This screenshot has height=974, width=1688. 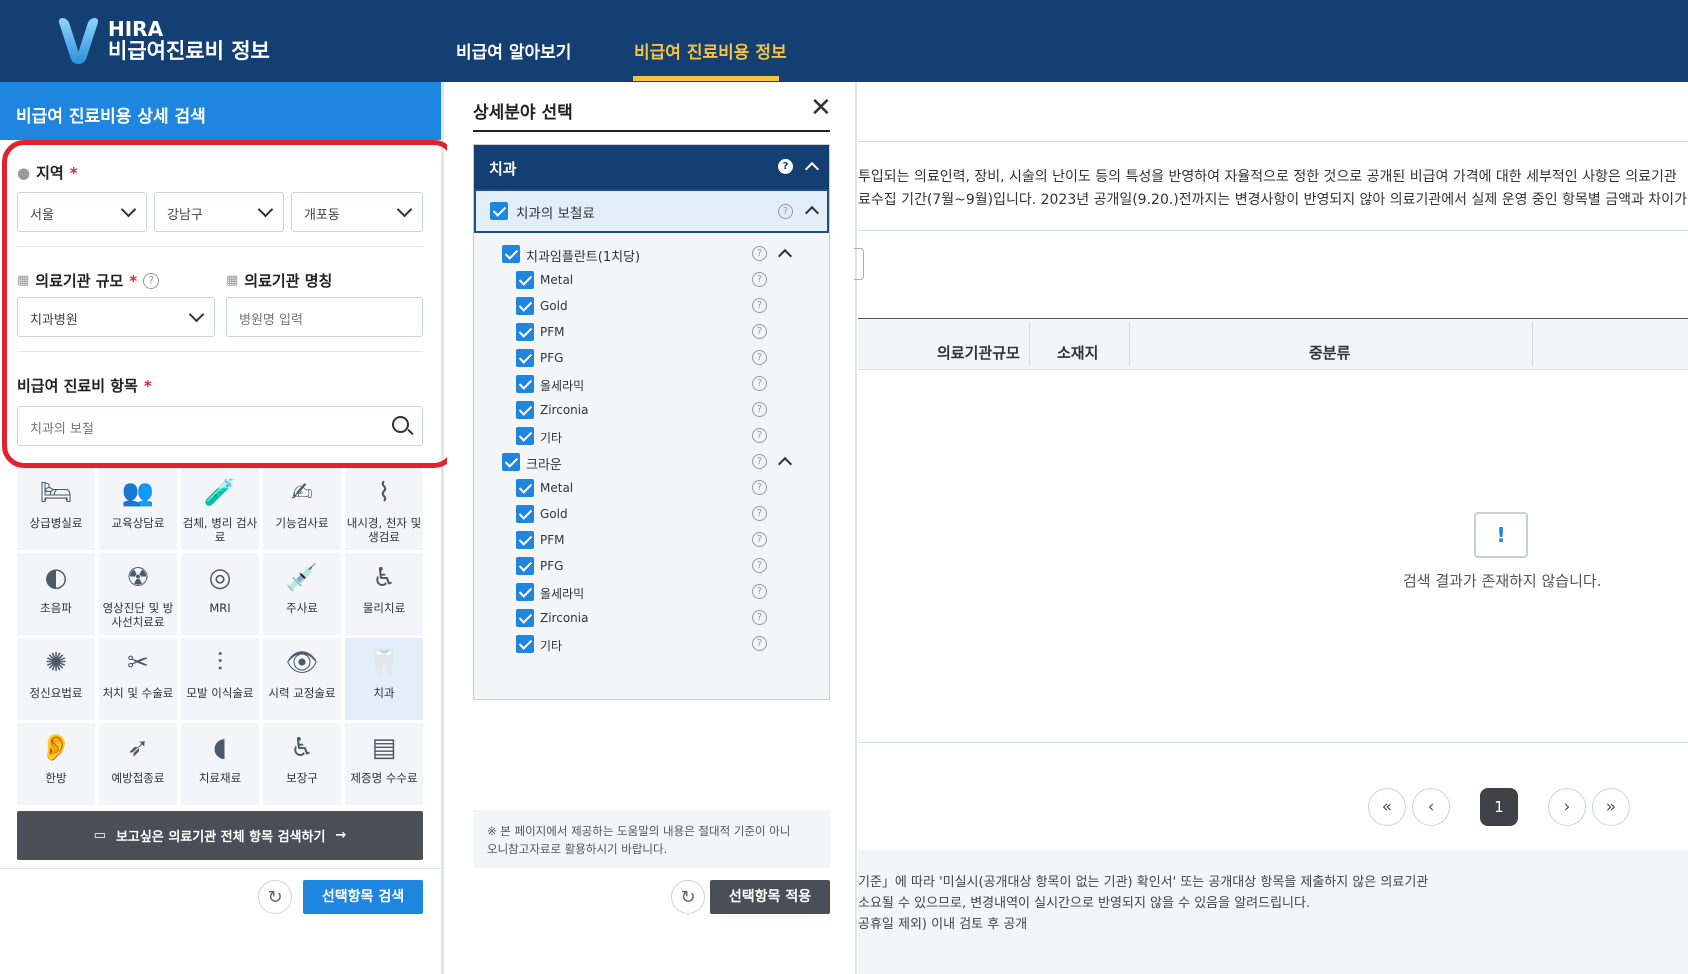 I want to click on category-brain: ✺ 정신요법료, so click(x=56, y=679).